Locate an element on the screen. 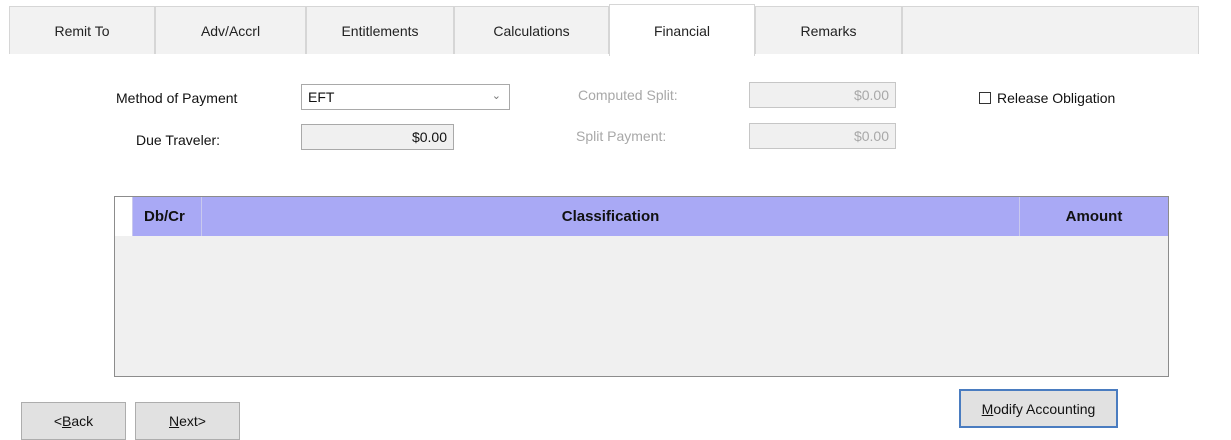 This screenshot has width=1231, height=440. back-button: < Back is located at coordinates (73, 421).